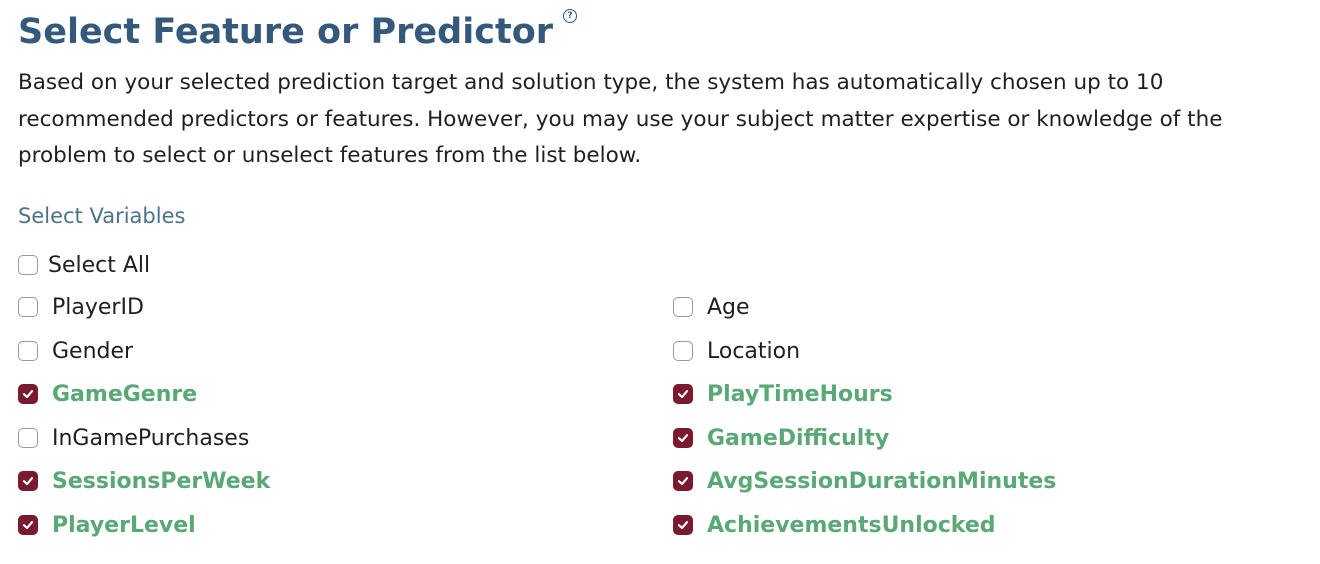 Image resolution: width=1320 pixels, height=564 pixels. I want to click on variable-label: Location, so click(754, 351).